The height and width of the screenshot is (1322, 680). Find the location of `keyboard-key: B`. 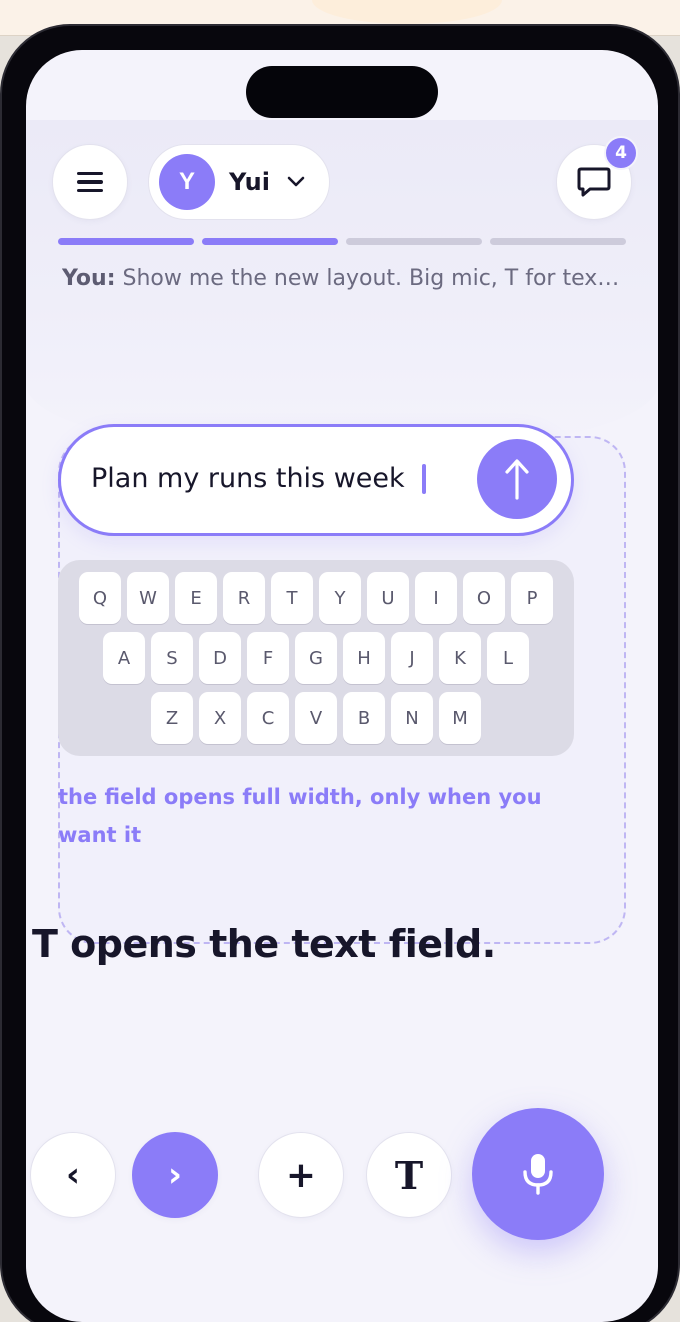

keyboard-key: B is located at coordinates (364, 718).